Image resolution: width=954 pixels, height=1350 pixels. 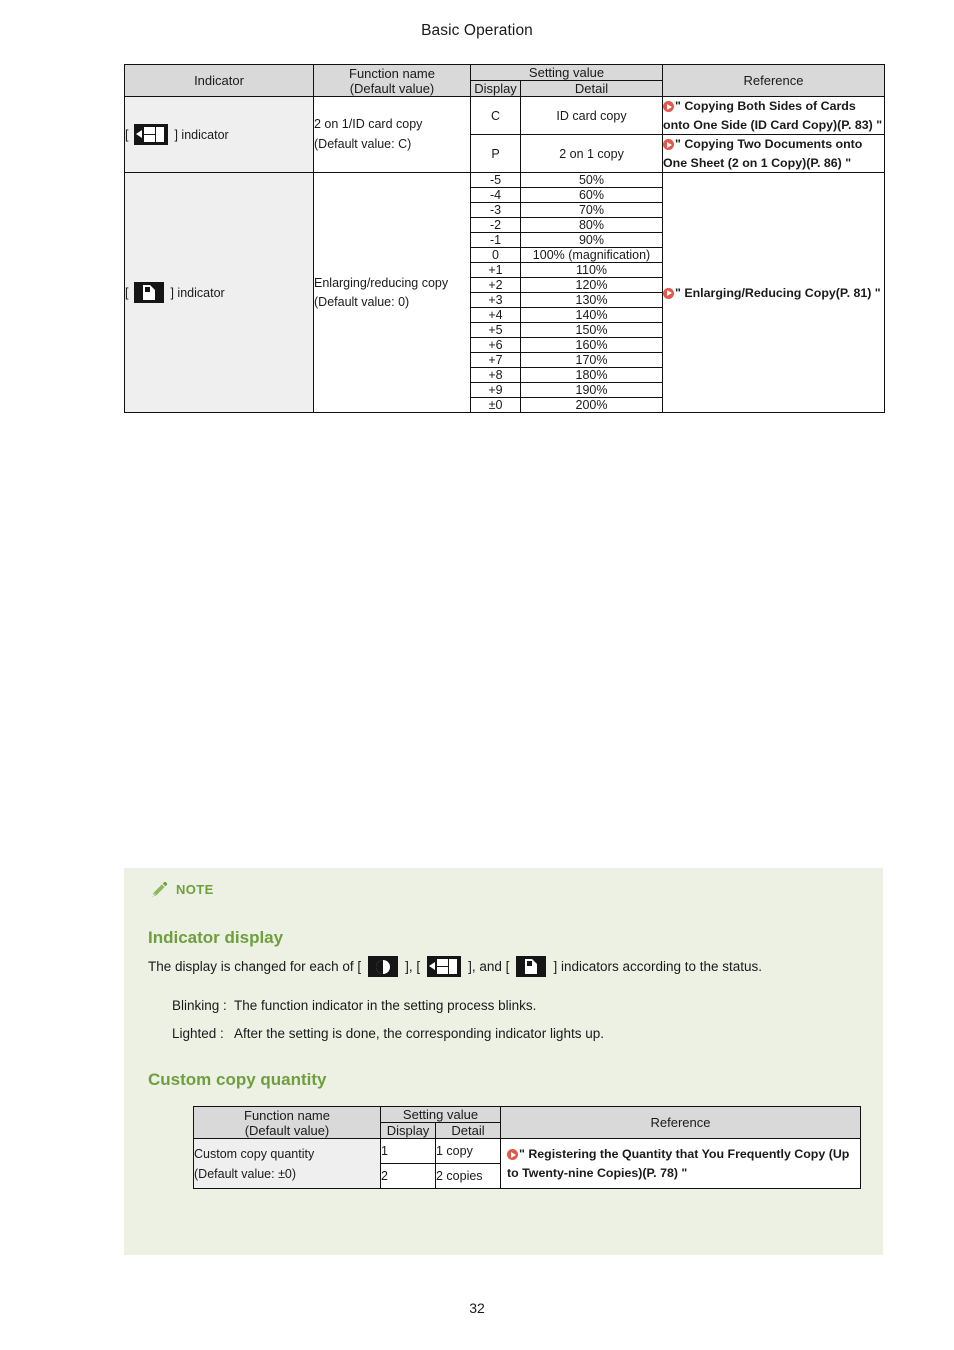 I want to click on indicator-cell-two-on-one: [ ] indicator, so click(x=219, y=134).